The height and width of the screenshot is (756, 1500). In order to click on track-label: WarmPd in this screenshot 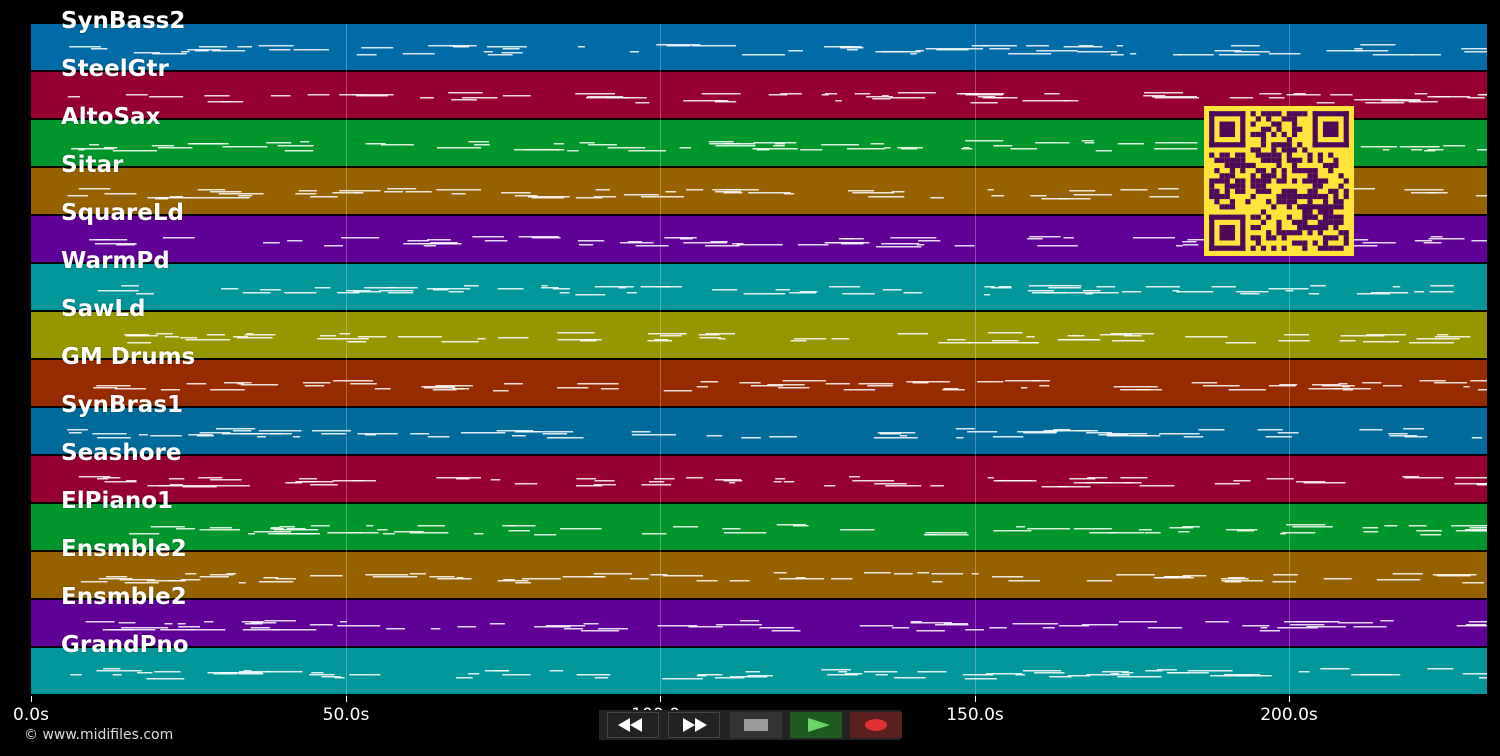, I will do `click(115, 261)`.